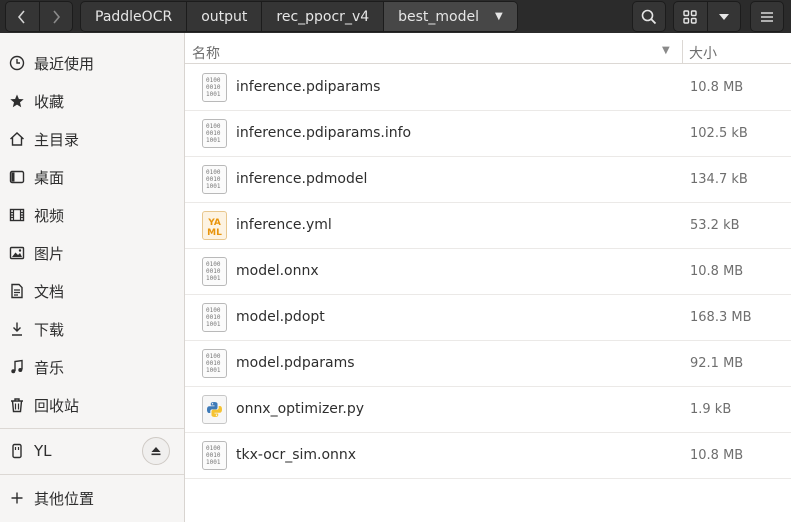 Image resolution: width=791 pixels, height=522 pixels. I want to click on file-name: model.pdparams, so click(295, 363).